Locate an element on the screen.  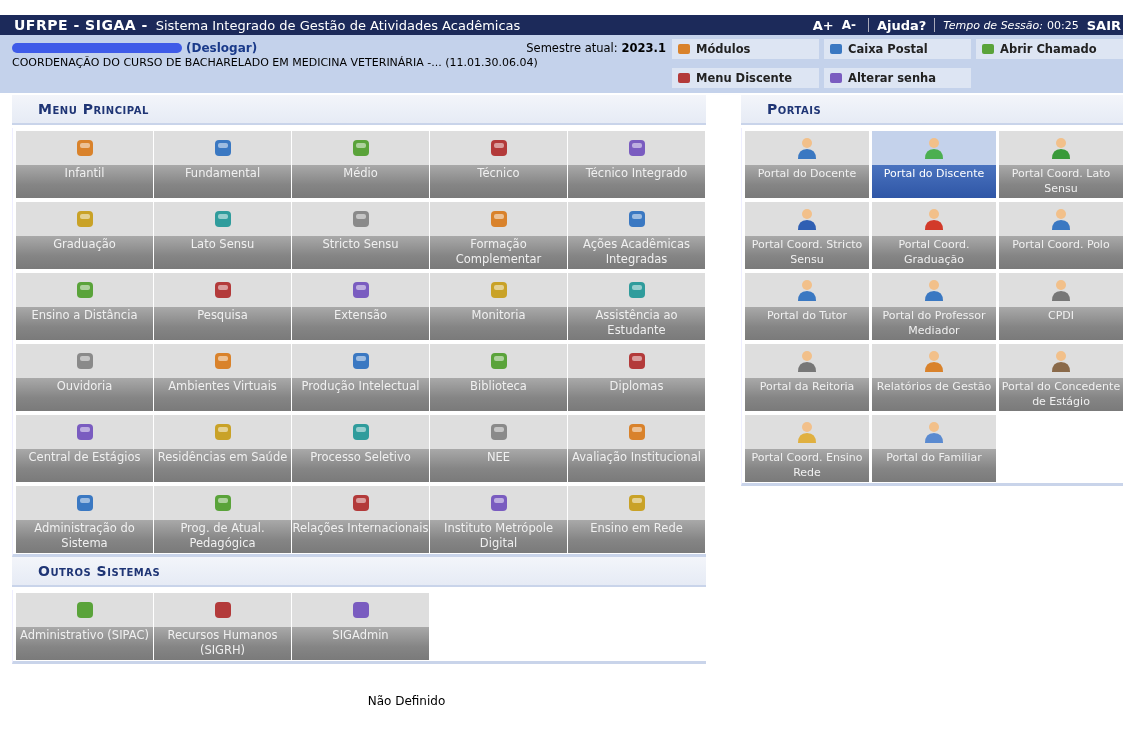
portal-tile: Portal do Professor Mediador is located at coordinates (934, 306).